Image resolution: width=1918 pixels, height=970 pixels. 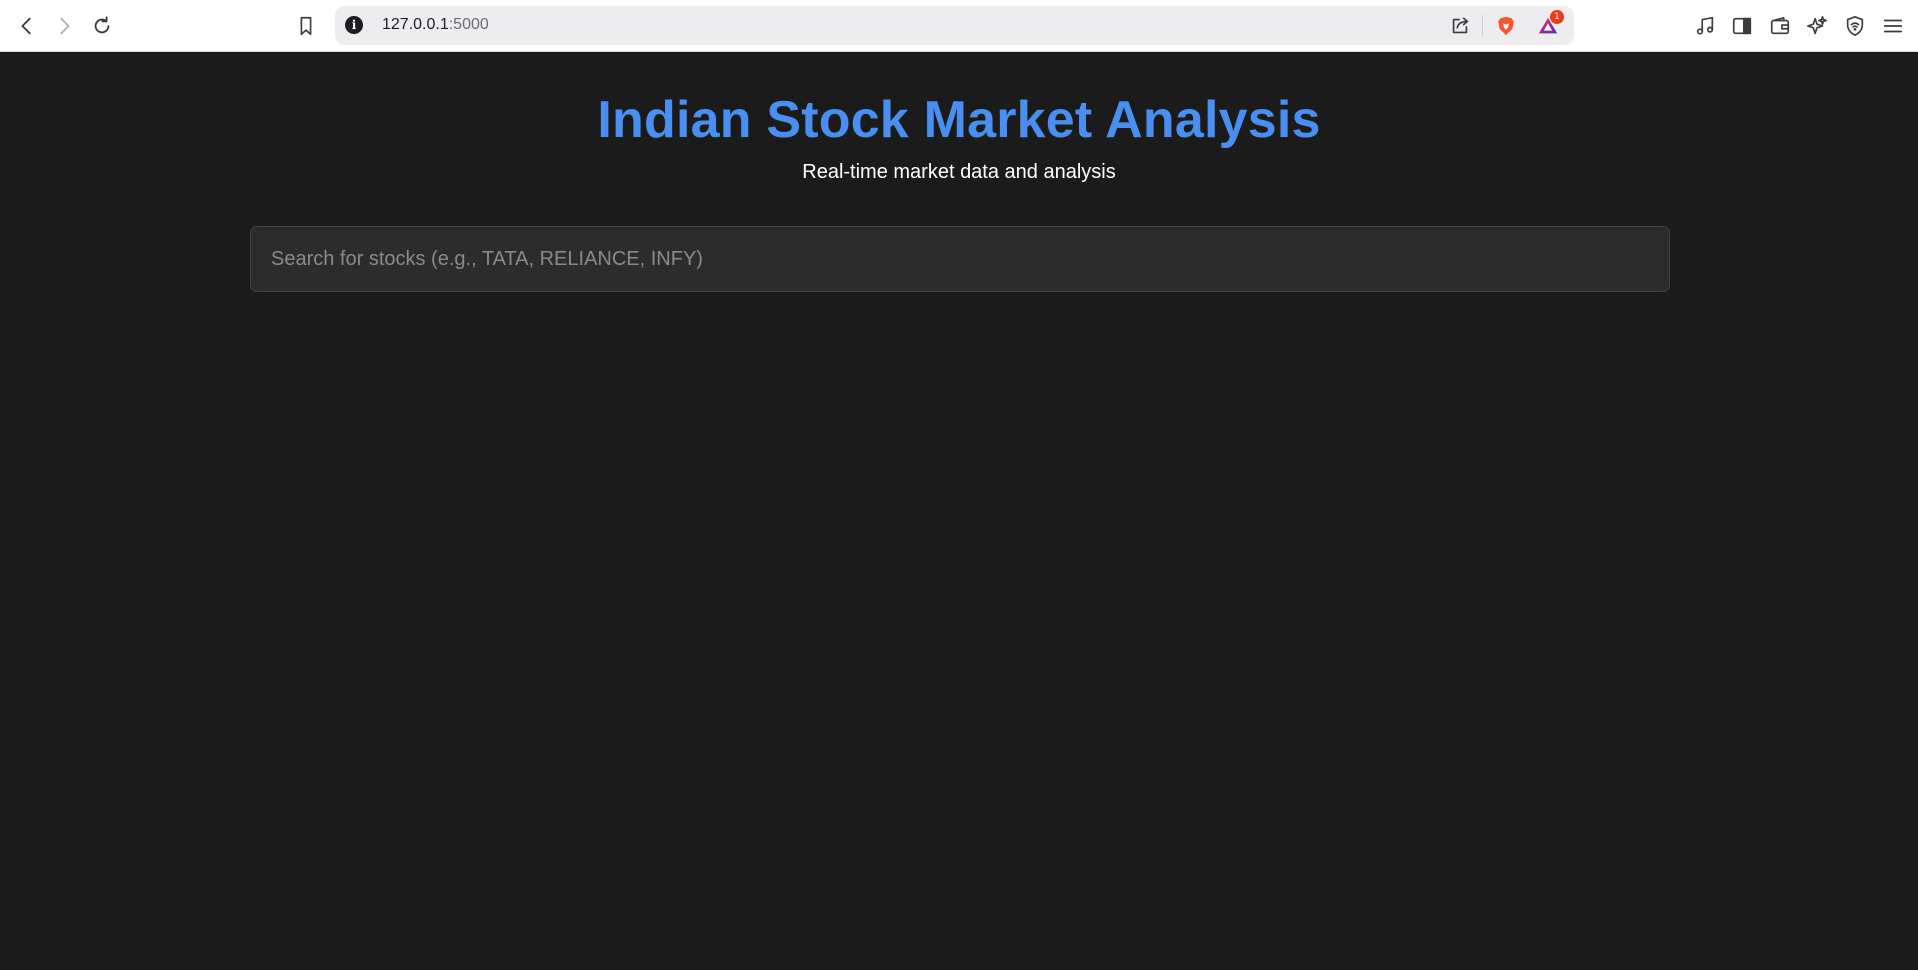 What do you see at coordinates (1557, 17) in the screenshot?
I see `rewards-badge: 1` at bounding box center [1557, 17].